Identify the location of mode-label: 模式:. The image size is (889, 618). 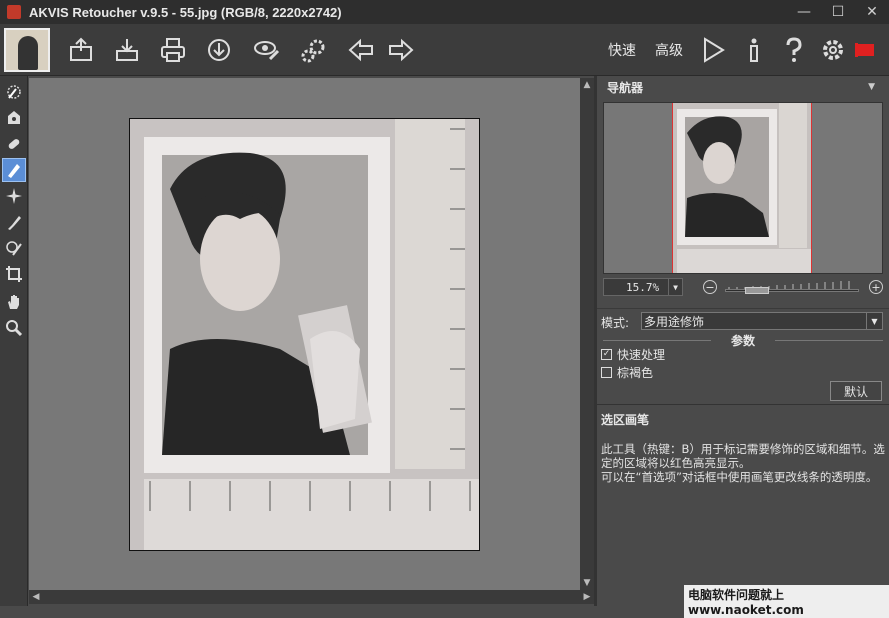
(615, 323).